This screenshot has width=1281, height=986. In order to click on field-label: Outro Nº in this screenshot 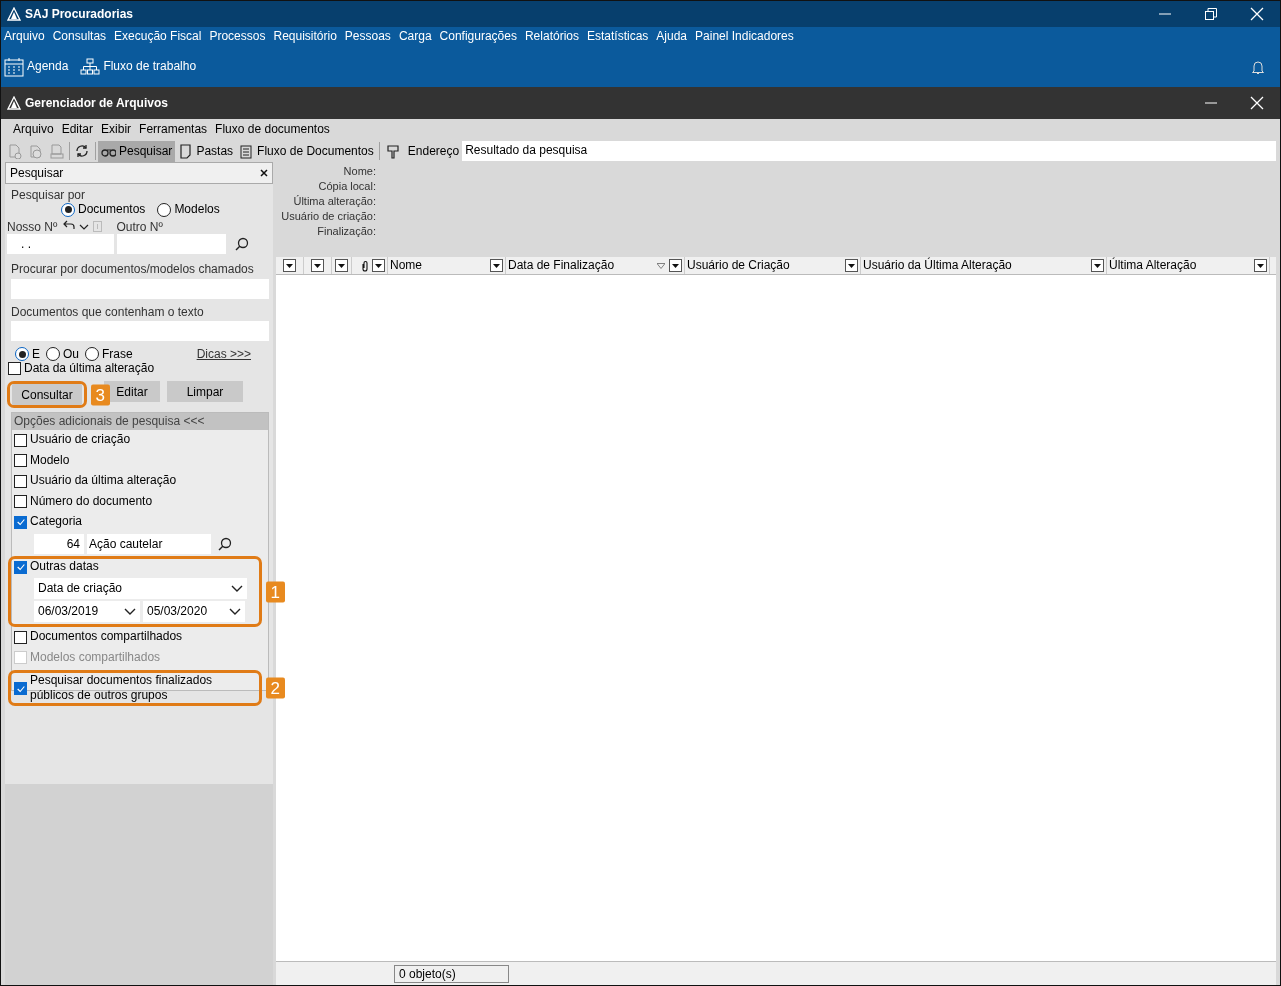, I will do `click(139, 227)`.